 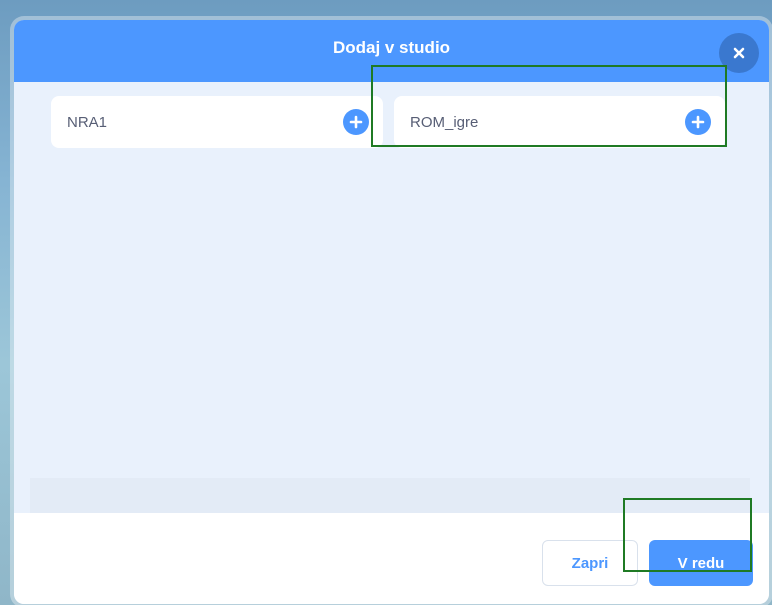 What do you see at coordinates (217, 122) in the screenshot?
I see `studio-item-nra1: NRA1` at bounding box center [217, 122].